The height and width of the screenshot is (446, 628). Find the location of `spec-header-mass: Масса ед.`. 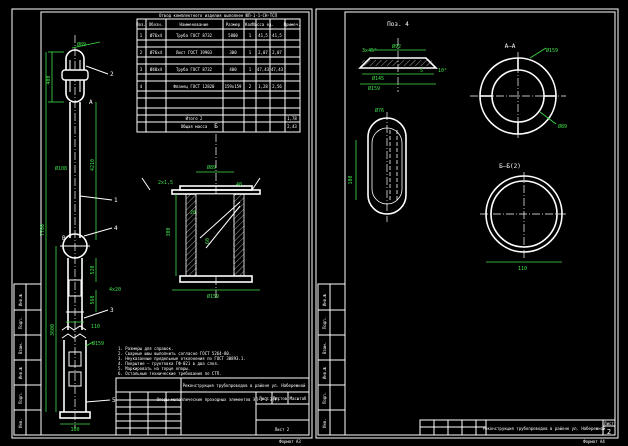

spec-header-mass: Масса ед. is located at coordinates (263, 24).